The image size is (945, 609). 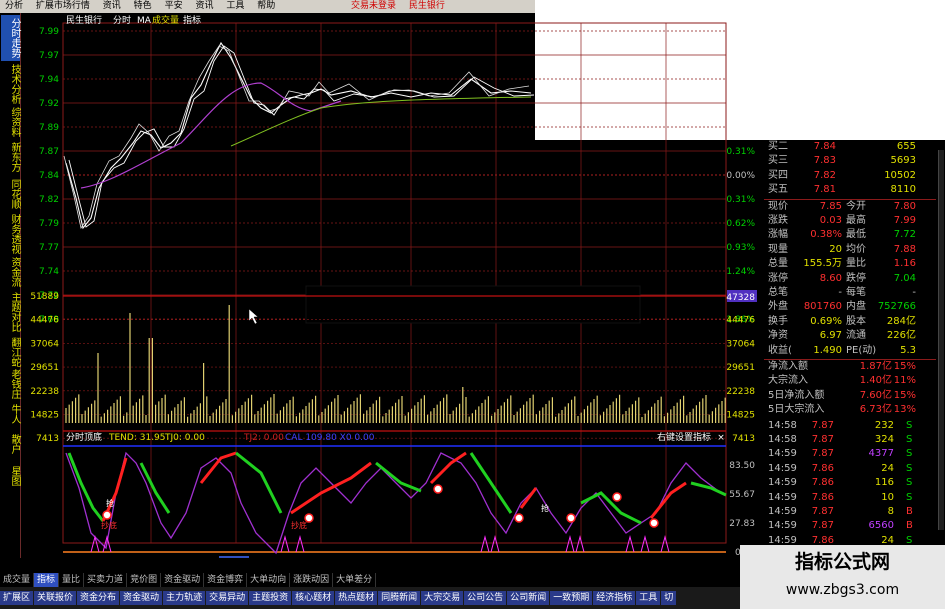 What do you see at coordinates (941, 340) in the screenshot?
I see `trade-scrollbar` at bounding box center [941, 340].